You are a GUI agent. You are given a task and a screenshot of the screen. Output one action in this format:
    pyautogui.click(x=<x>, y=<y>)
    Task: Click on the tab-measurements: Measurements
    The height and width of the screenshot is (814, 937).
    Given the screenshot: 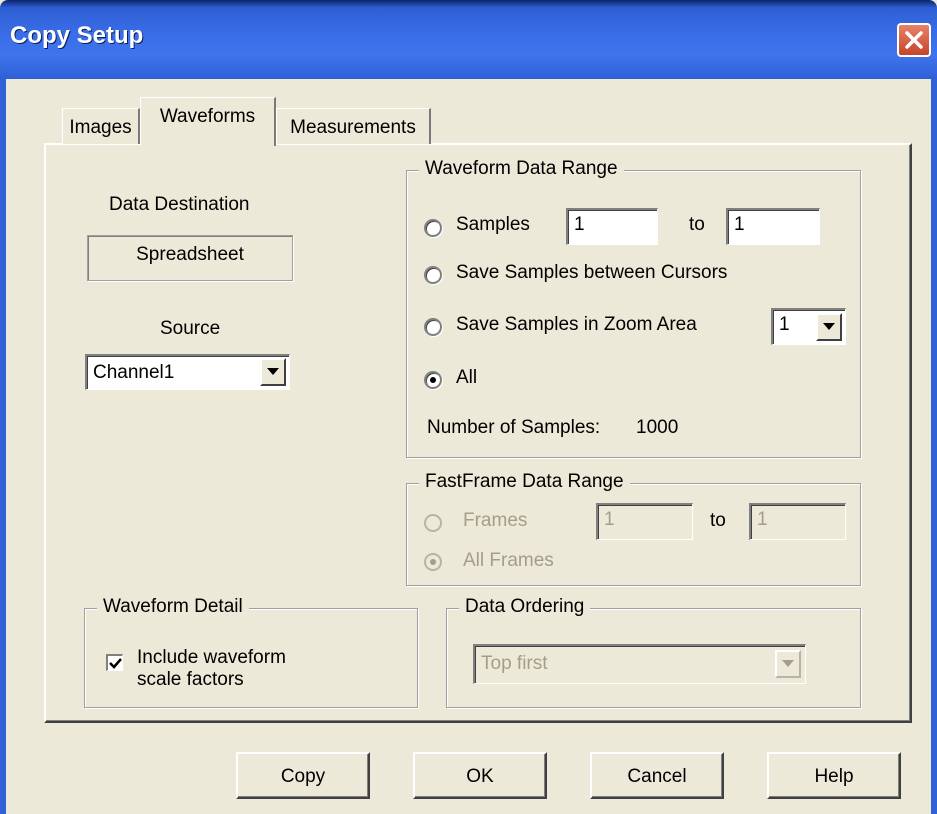 What is the action you would take?
    pyautogui.click(x=353, y=126)
    